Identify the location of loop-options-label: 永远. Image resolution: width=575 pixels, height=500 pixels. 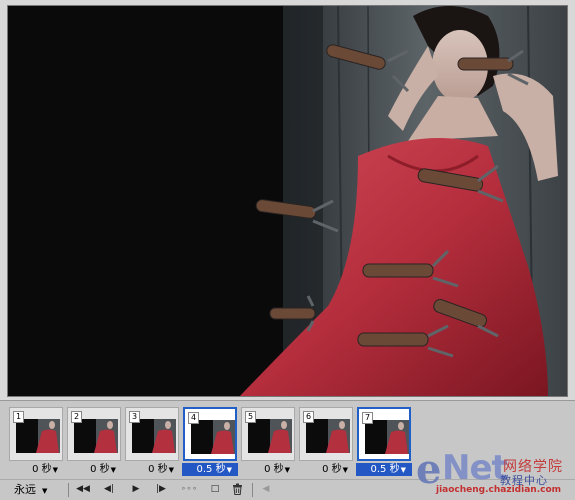
(25, 489).